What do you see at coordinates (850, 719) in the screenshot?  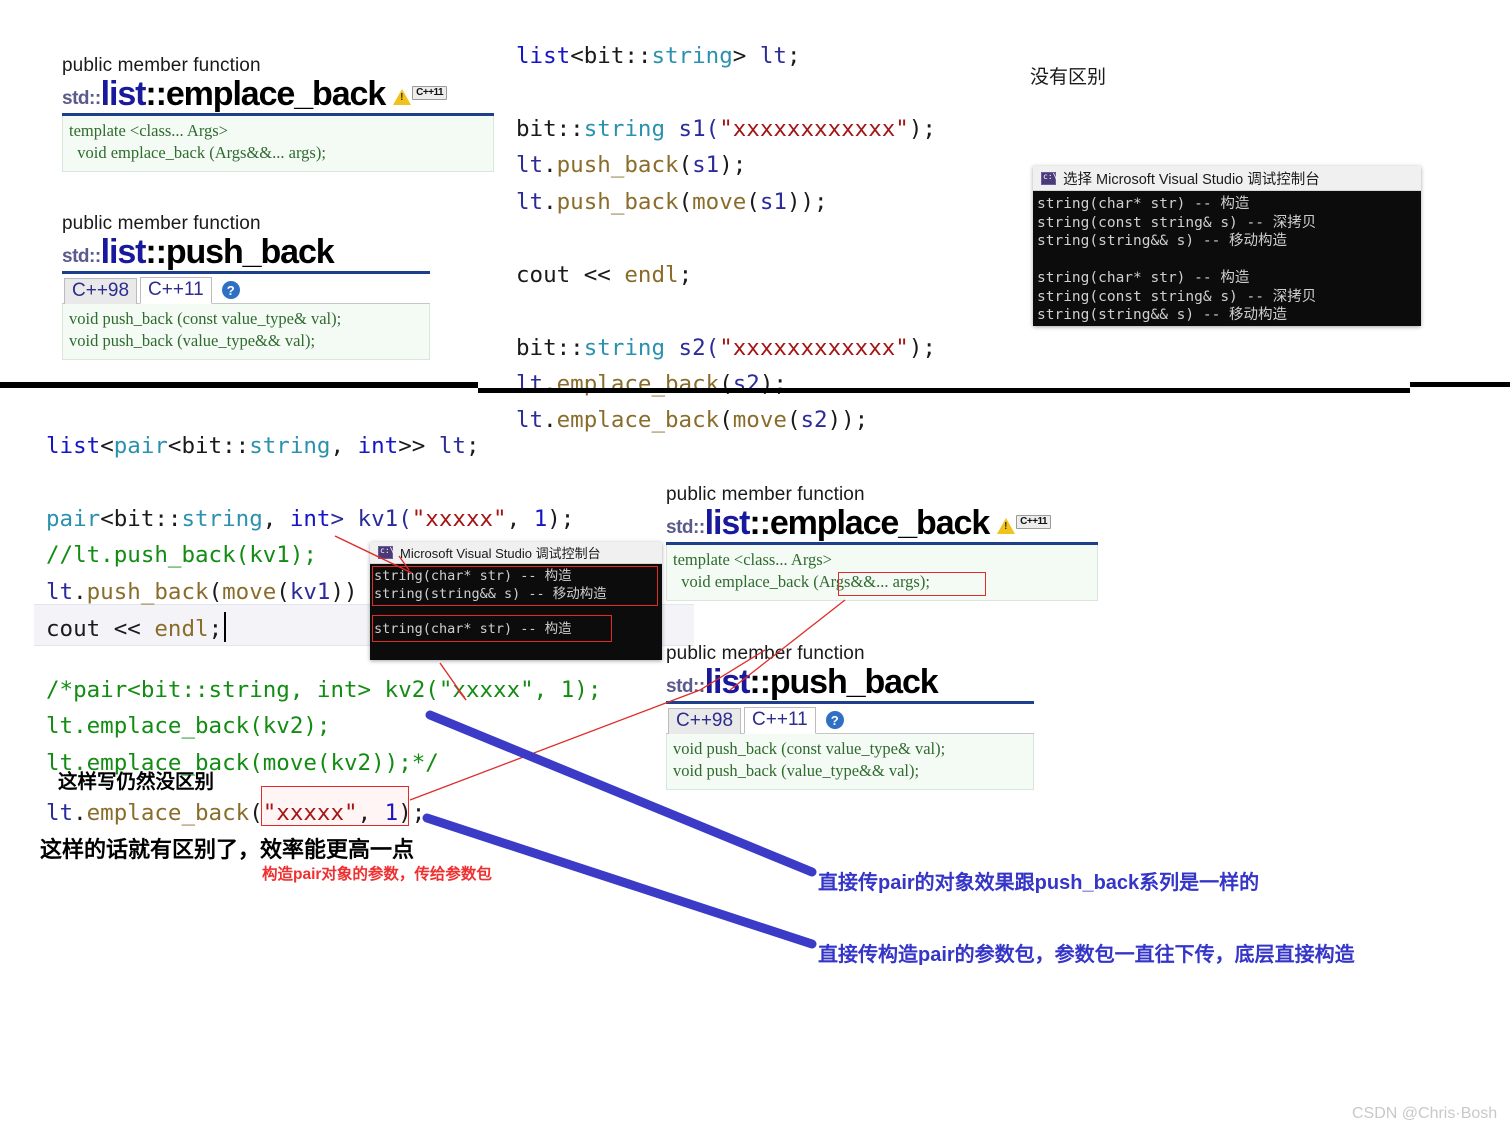 I see `card-version-tabs: C++98 C++11 ?` at bounding box center [850, 719].